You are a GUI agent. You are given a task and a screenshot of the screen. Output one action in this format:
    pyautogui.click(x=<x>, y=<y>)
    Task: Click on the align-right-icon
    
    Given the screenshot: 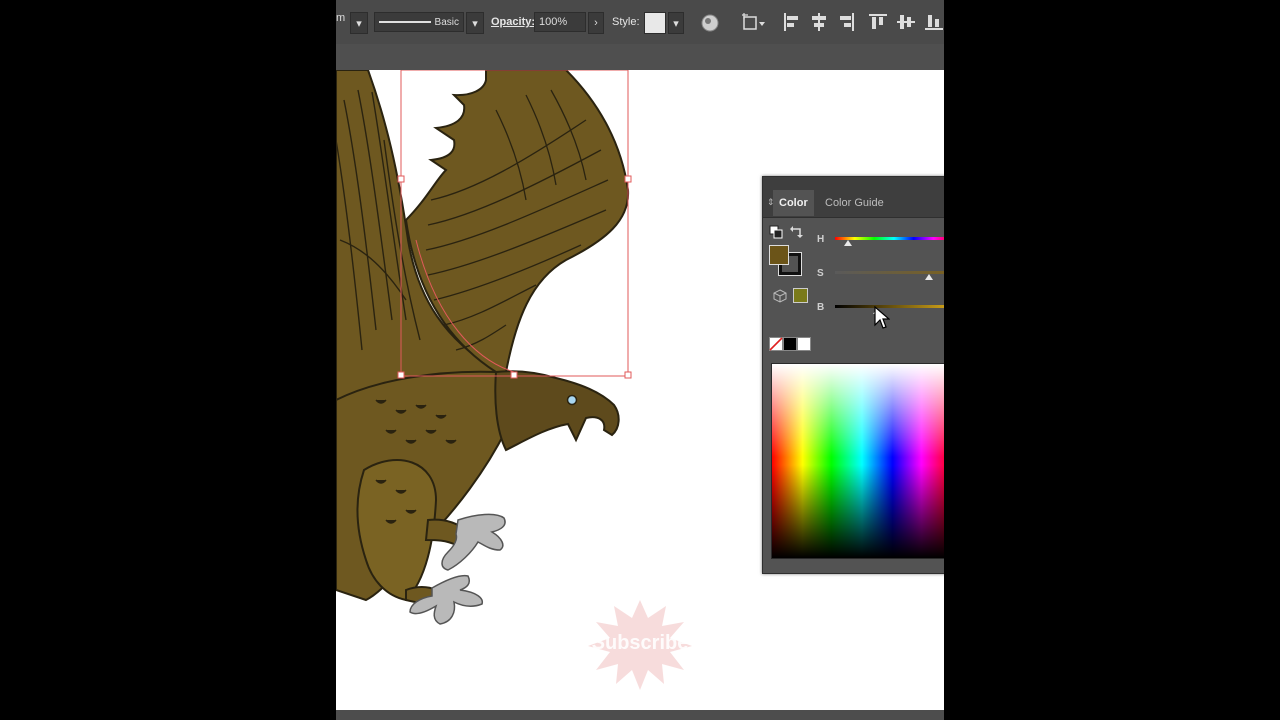 What is the action you would take?
    pyautogui.click(x=847, y=22)
    